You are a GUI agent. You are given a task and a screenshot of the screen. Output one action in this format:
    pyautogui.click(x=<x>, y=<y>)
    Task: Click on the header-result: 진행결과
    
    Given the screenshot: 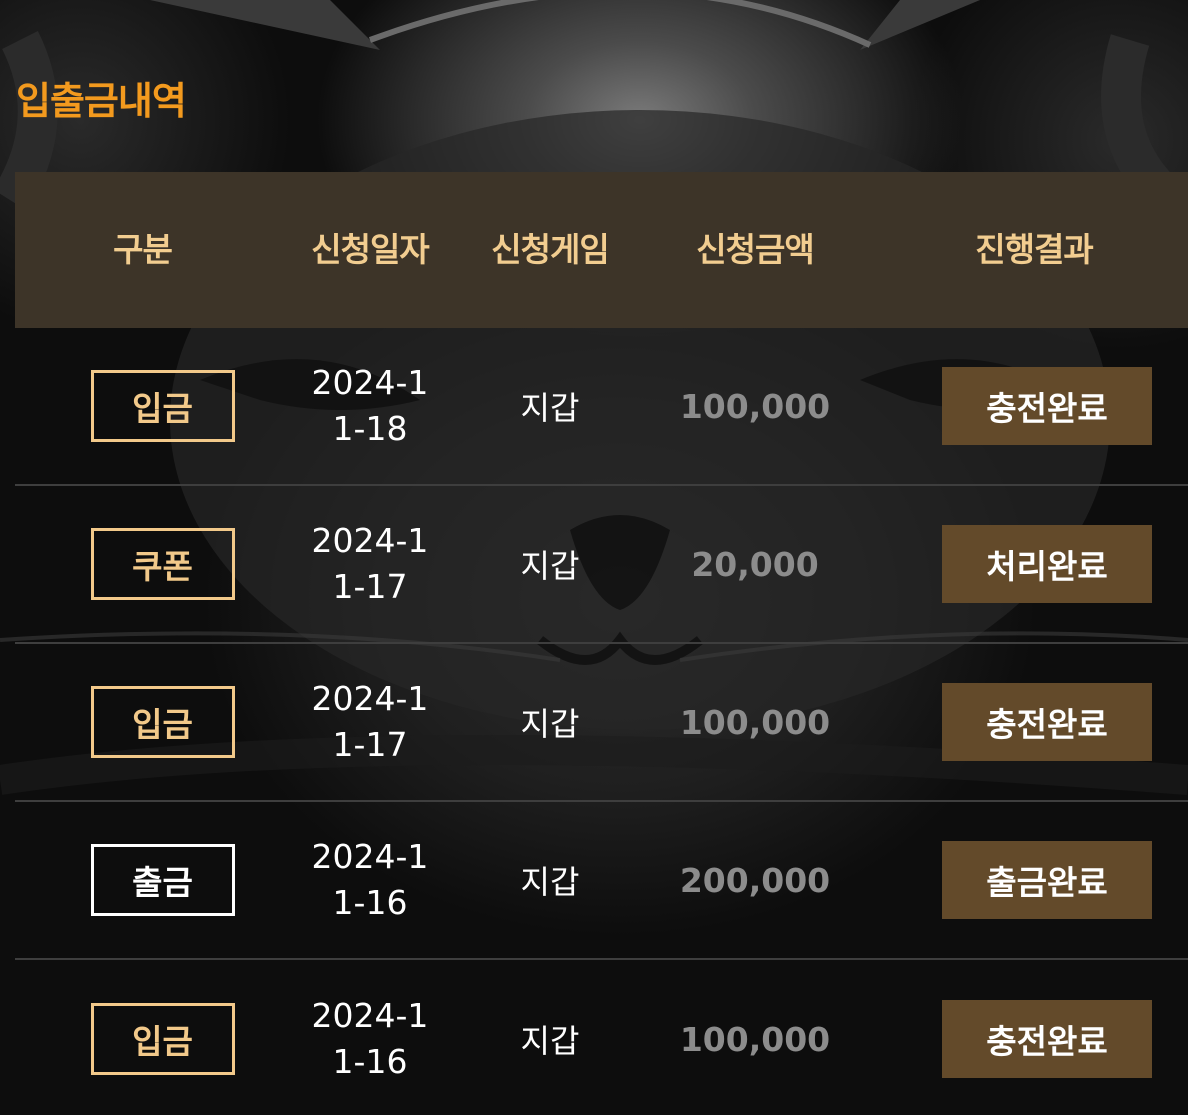 What is the action you would take?
    pyautogui.click(x=1034, y=249)
    